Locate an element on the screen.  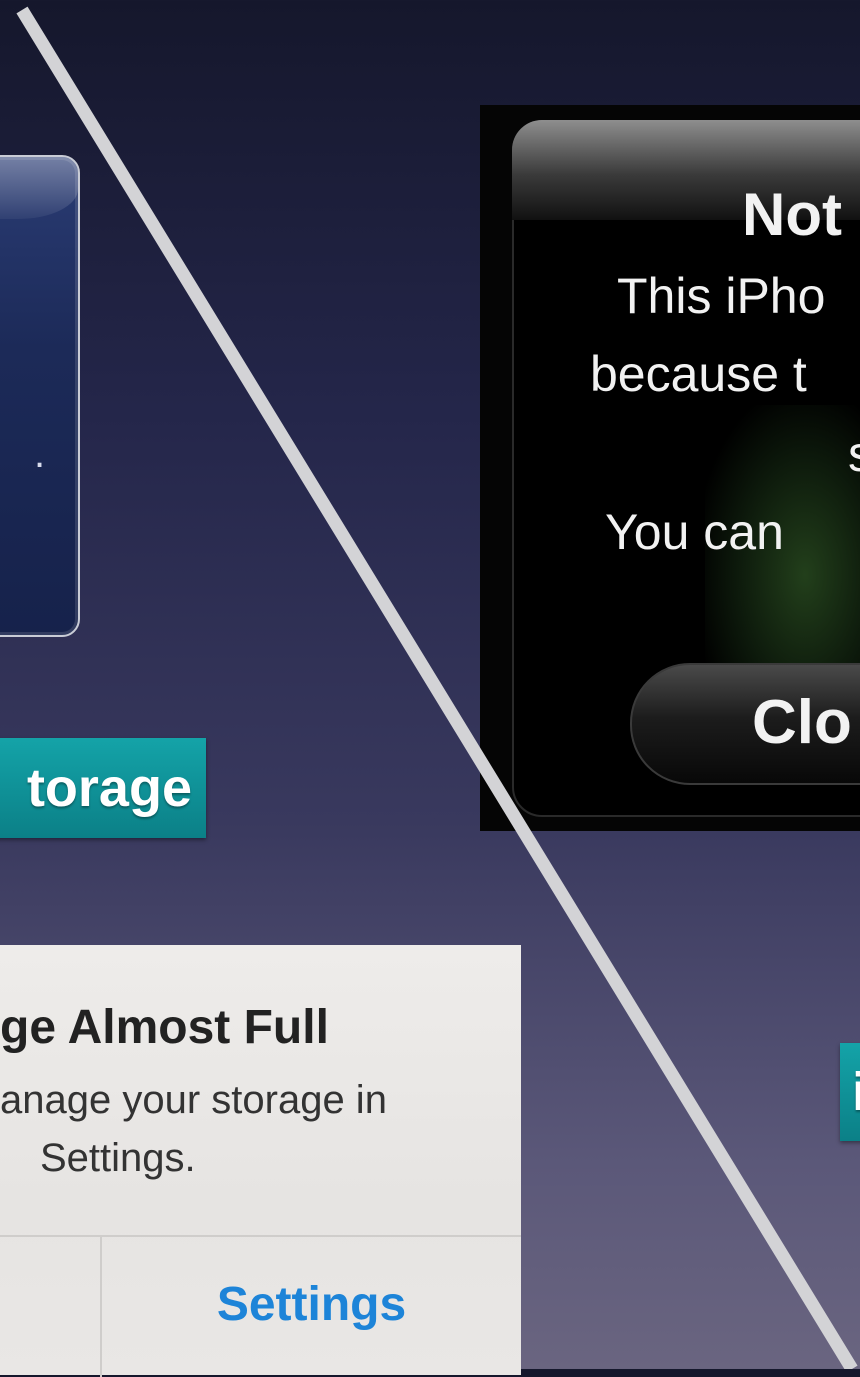
settings-button: Settings is located at coordinates (311, 1306).